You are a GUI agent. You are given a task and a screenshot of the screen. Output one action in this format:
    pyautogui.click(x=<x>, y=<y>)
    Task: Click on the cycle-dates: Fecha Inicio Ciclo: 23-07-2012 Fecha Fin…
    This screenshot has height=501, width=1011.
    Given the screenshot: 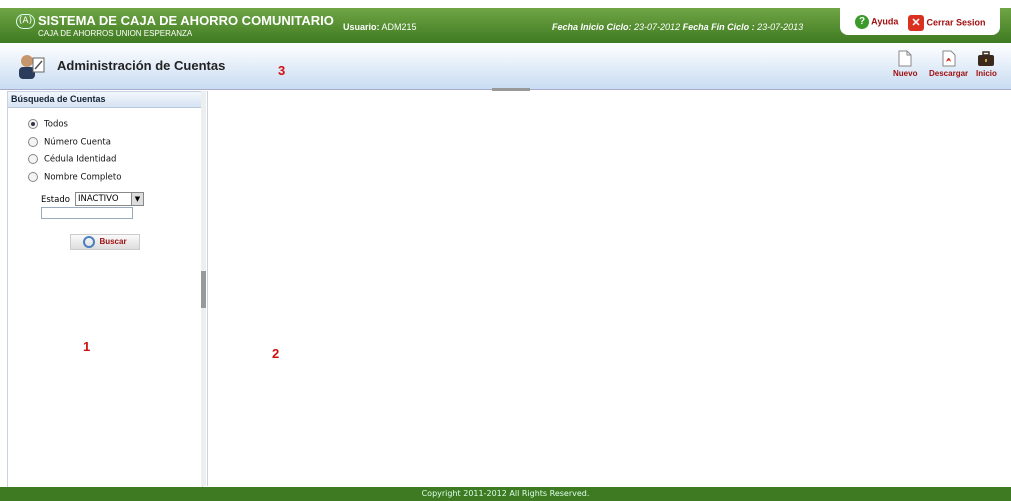 What is the action you would take?
    pyautogui.click(x=677, y=27)
    